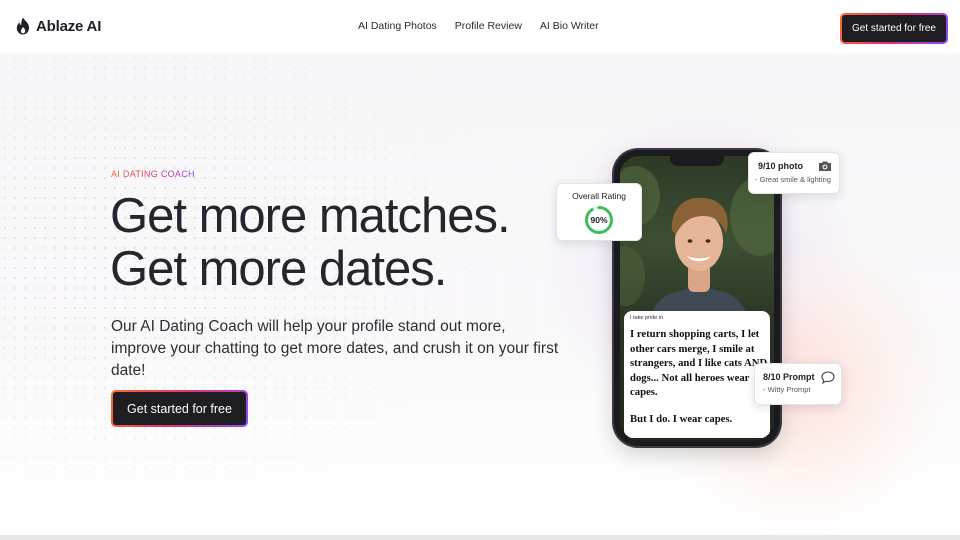 The width and height of the screenshot is (960, 540). What do you see at coordinates (599, 220) in the screenshot?
I see `overall-rating-value: 90%` at bounding box center [599, 220].